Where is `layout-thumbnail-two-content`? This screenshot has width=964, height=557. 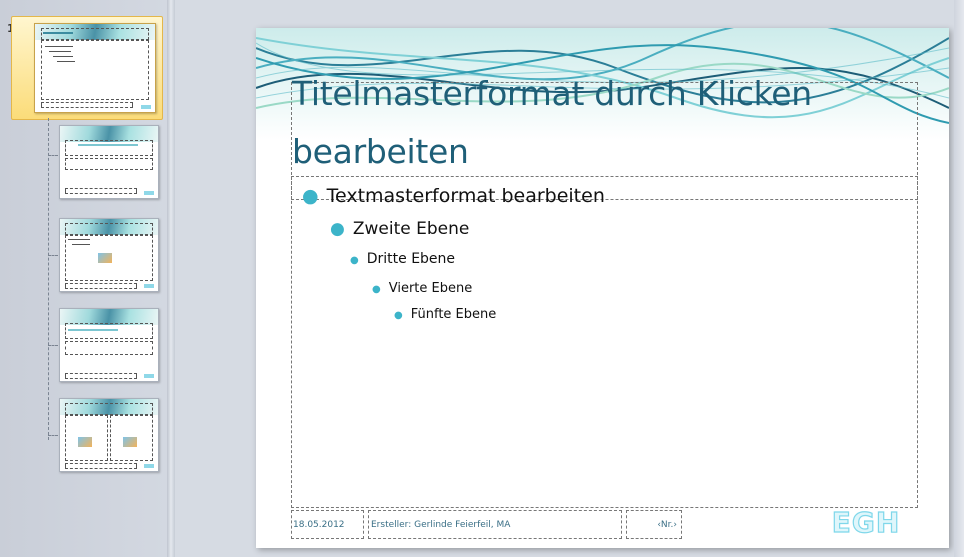
layout-thumbnail-two-content is located at coordinates (109, 435).